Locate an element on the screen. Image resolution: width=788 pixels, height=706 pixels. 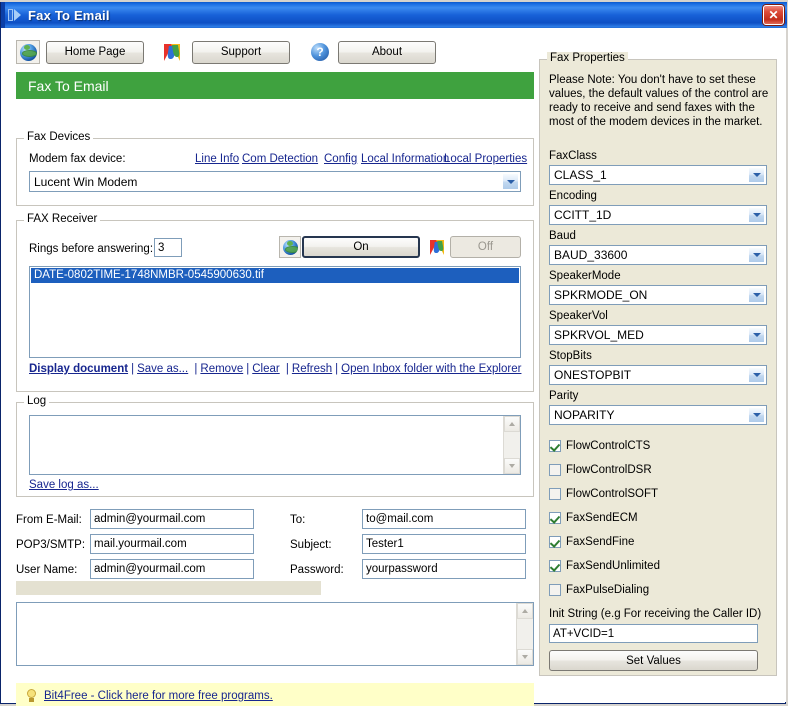
stopbits-value: ONESTOPBIT is located at coordinates (593, 375).